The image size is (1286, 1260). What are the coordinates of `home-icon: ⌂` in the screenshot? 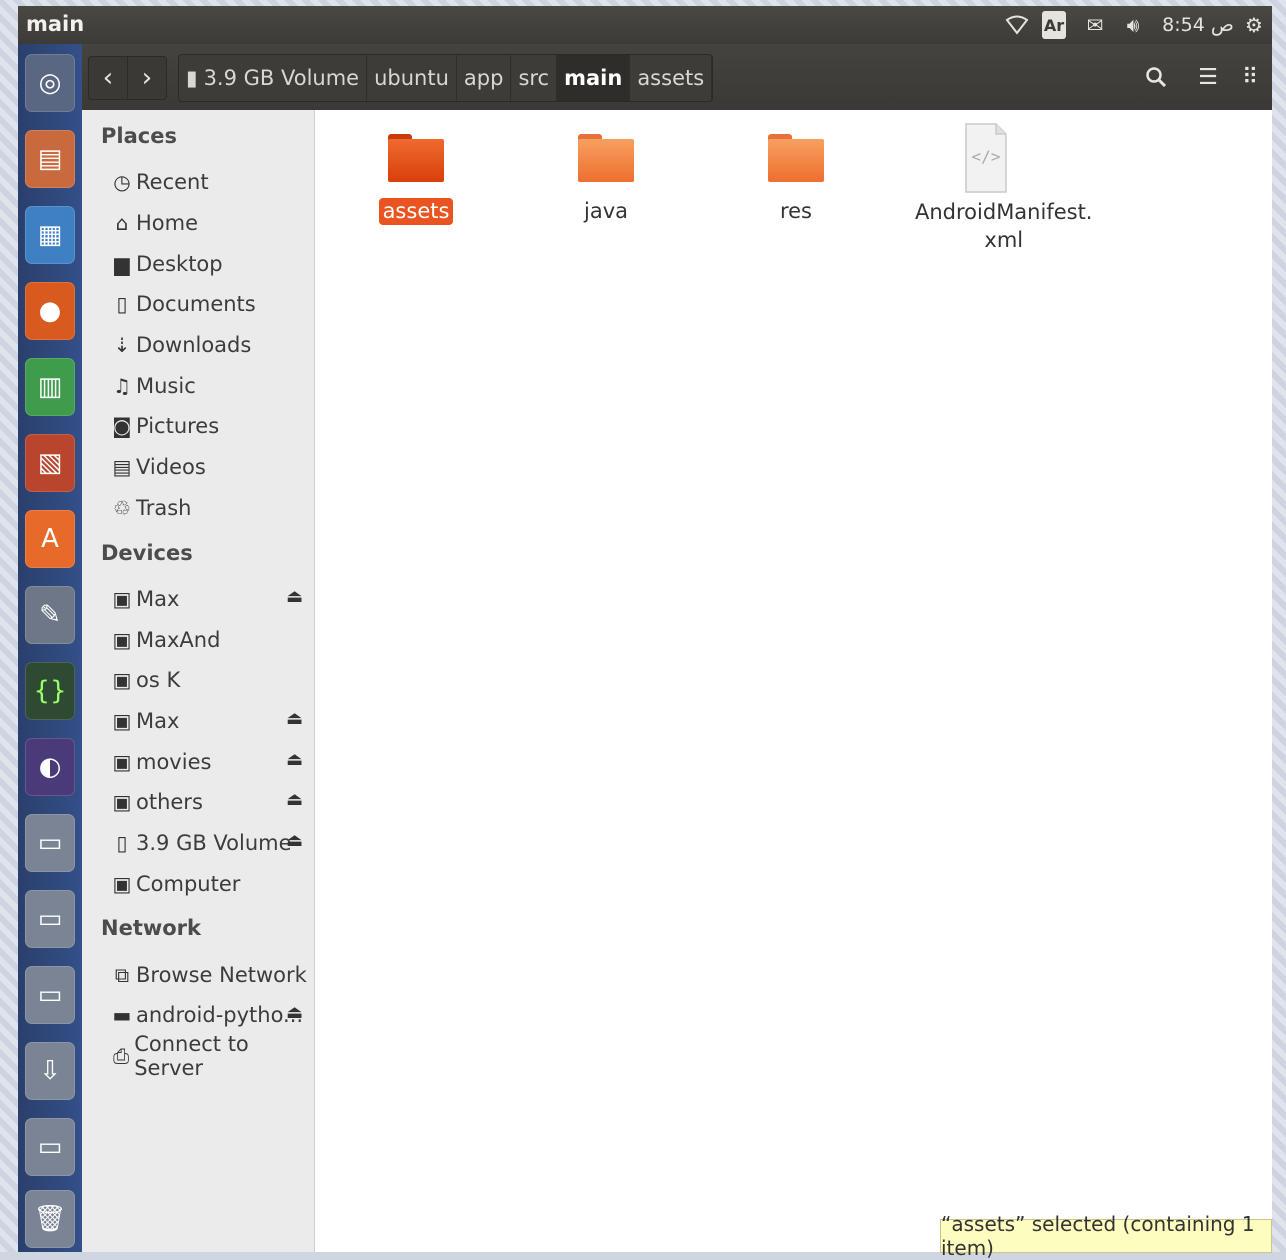 It's located at (122, 223).